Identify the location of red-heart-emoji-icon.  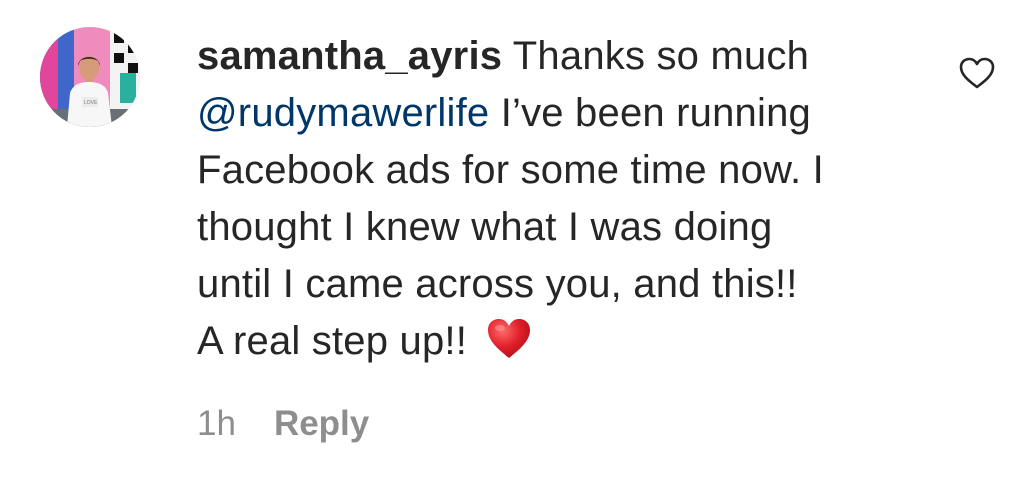
(509, 339).